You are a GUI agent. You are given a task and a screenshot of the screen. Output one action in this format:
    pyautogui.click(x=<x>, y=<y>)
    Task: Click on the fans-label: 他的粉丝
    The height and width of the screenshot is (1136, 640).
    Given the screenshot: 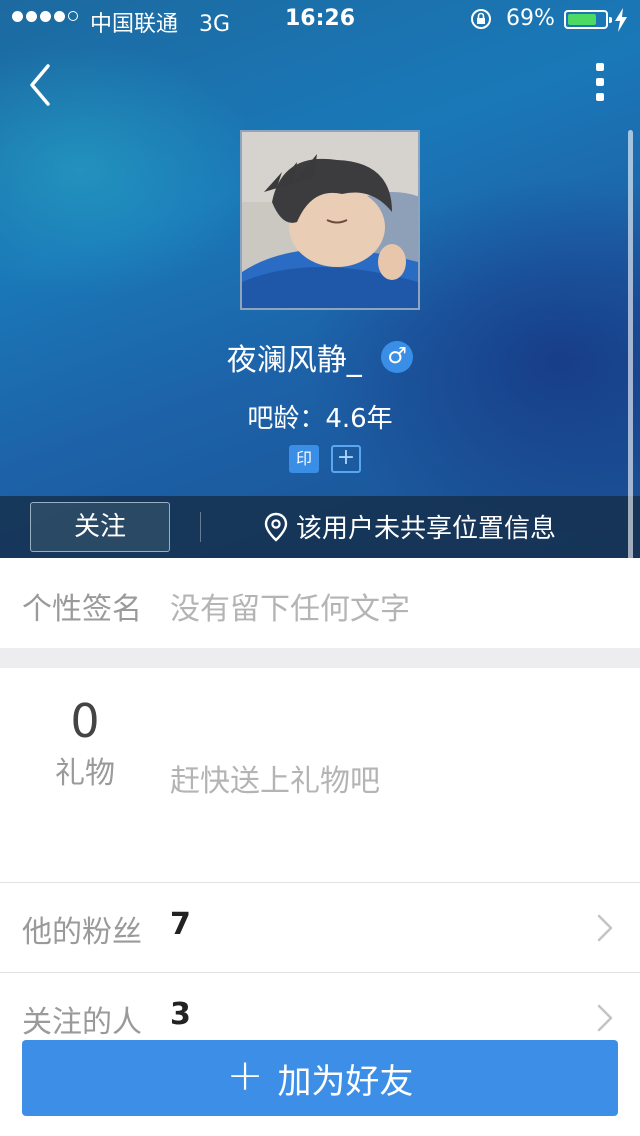 What is the action you would take?
    pyautogui.click(x=82, y=932)
    